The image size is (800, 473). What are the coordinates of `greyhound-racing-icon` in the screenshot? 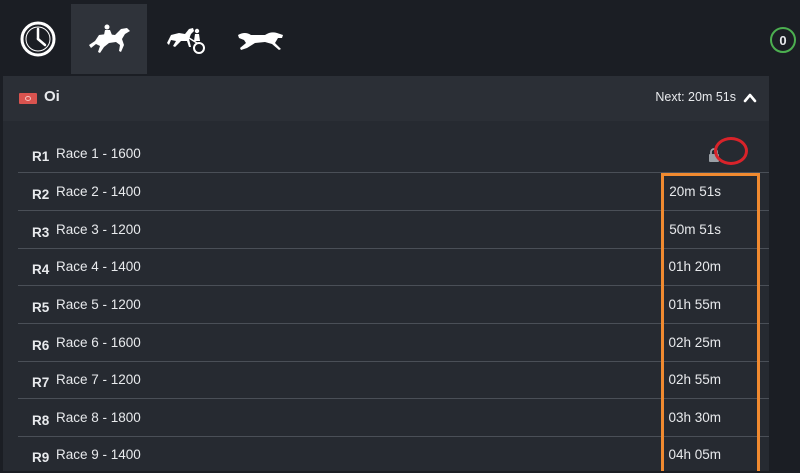 It's located at (260, 41).